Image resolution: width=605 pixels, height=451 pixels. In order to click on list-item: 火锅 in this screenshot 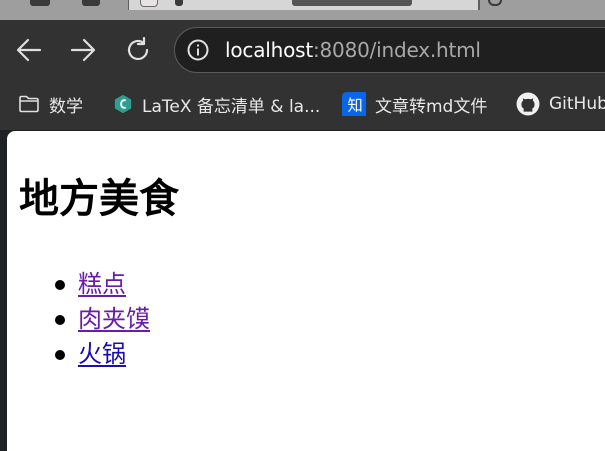, I will do `click(102, 354)`.